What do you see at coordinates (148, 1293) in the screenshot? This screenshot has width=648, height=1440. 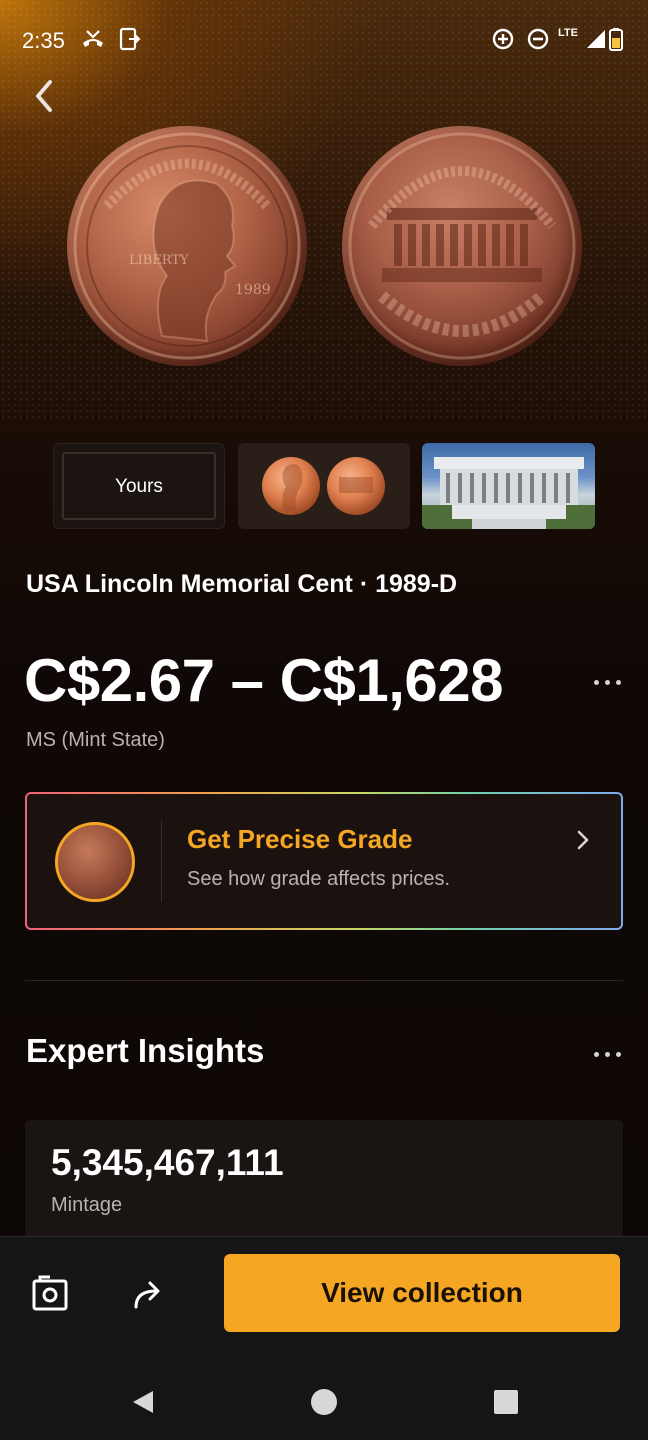 I see `share-arrow-icon` at bounding box center [148, 1293].